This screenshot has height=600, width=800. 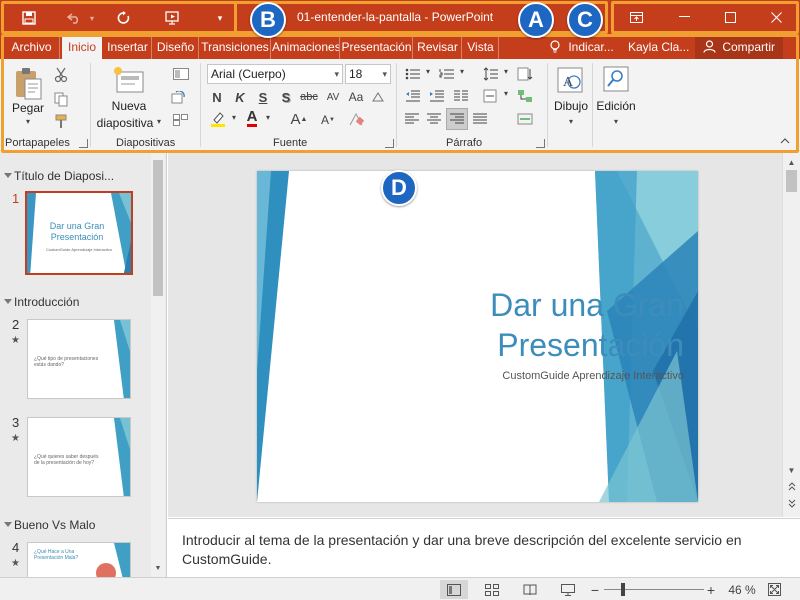 I want to click on shapes-icon: A, so click(x=570, y=80).